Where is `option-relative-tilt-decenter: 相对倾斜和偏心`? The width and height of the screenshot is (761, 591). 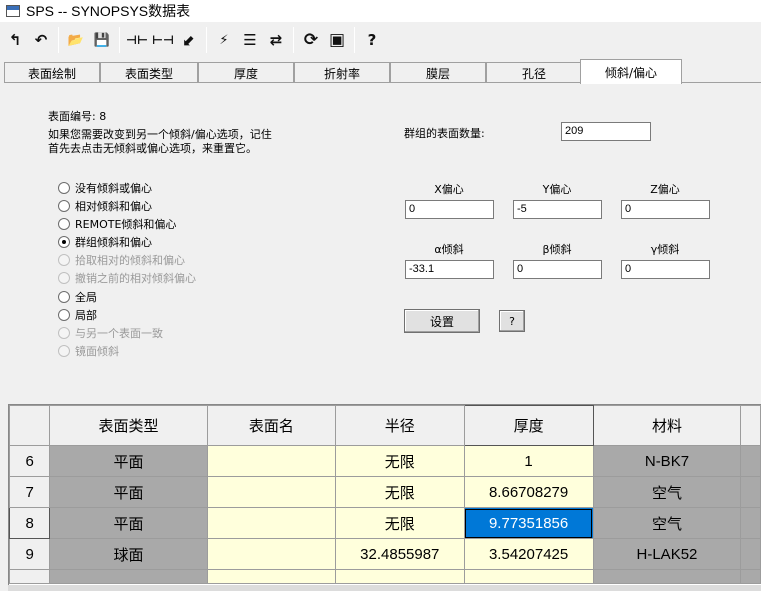 option-relative-tilt-decenter: 相对倾斜和偏心 is located at coordinates (105, 206).